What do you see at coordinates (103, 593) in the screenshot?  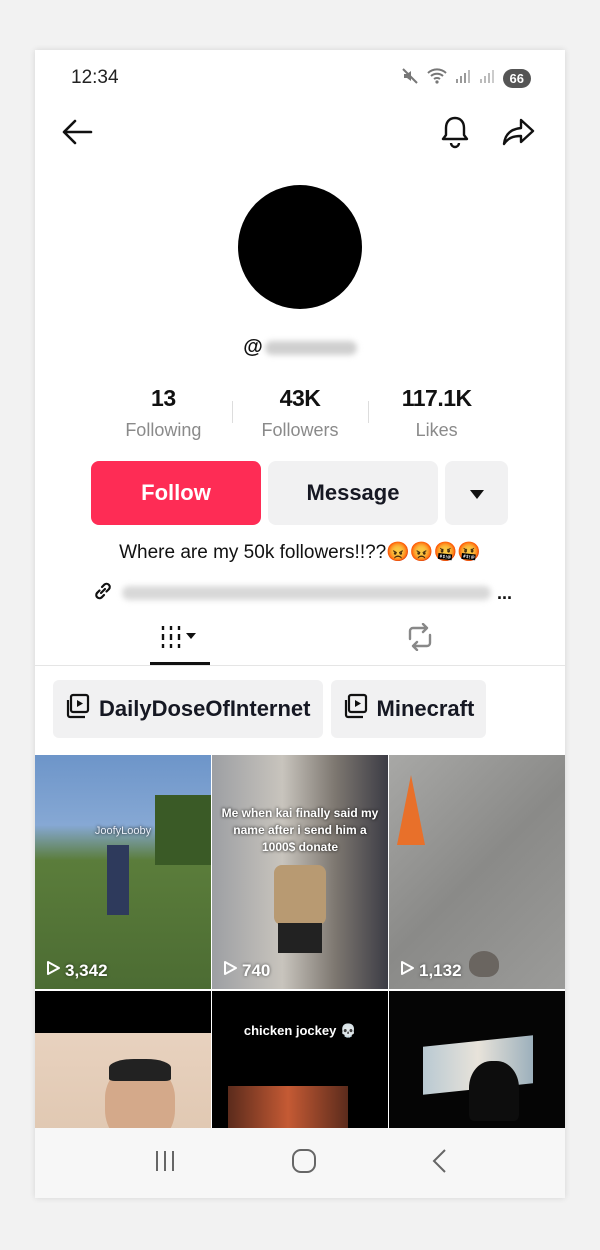 I see `link-icon` at bounding box center [103, 593].